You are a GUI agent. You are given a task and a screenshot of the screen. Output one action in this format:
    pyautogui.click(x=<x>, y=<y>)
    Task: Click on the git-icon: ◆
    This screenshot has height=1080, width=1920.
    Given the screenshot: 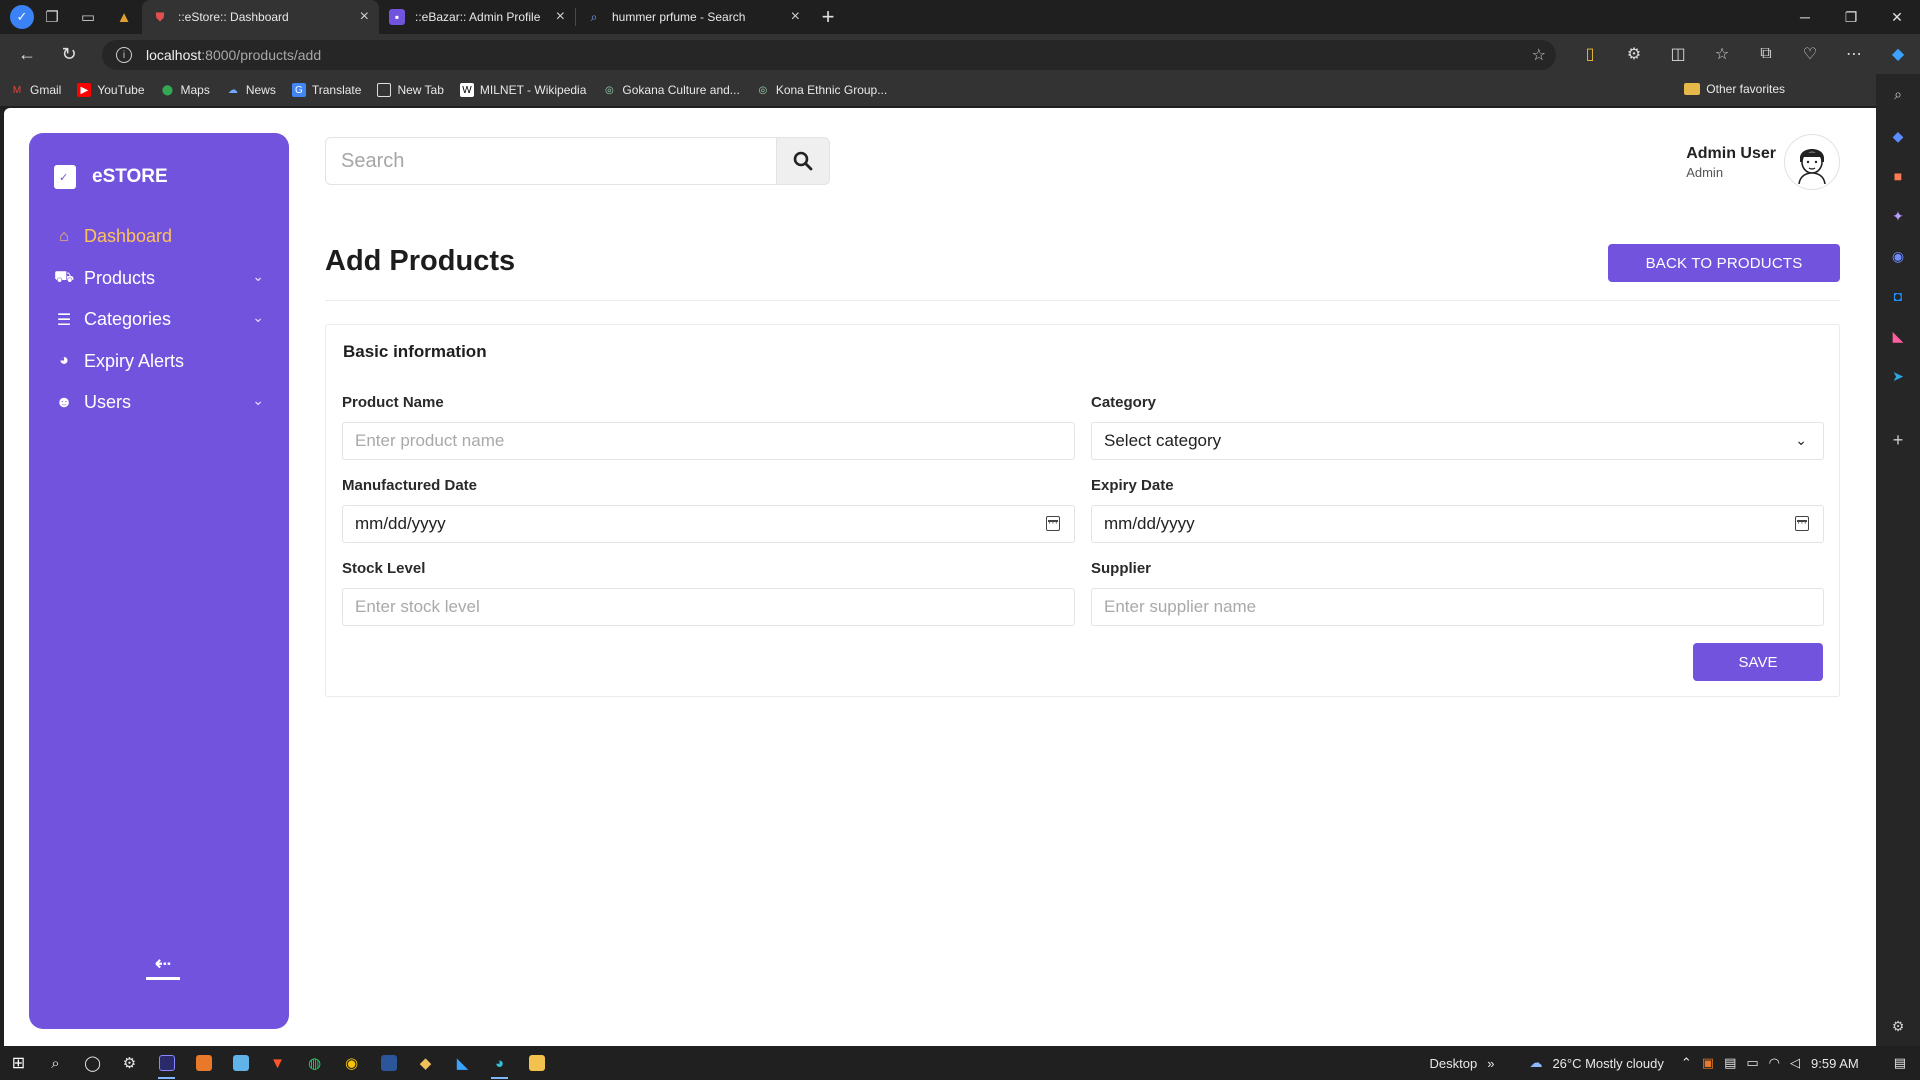 What is the action you would take?
    pyautogui.click(x=425, y=1063)
    